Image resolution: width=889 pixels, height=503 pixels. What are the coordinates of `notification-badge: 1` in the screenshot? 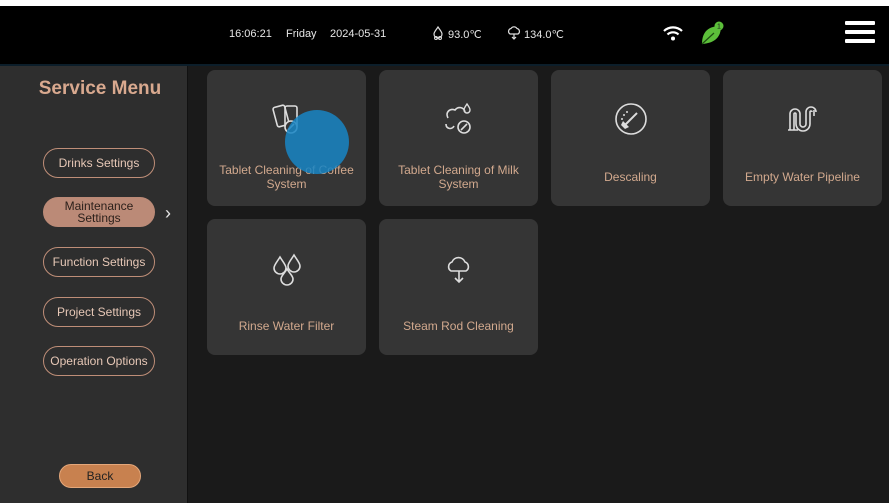 It's located at (719, 27).